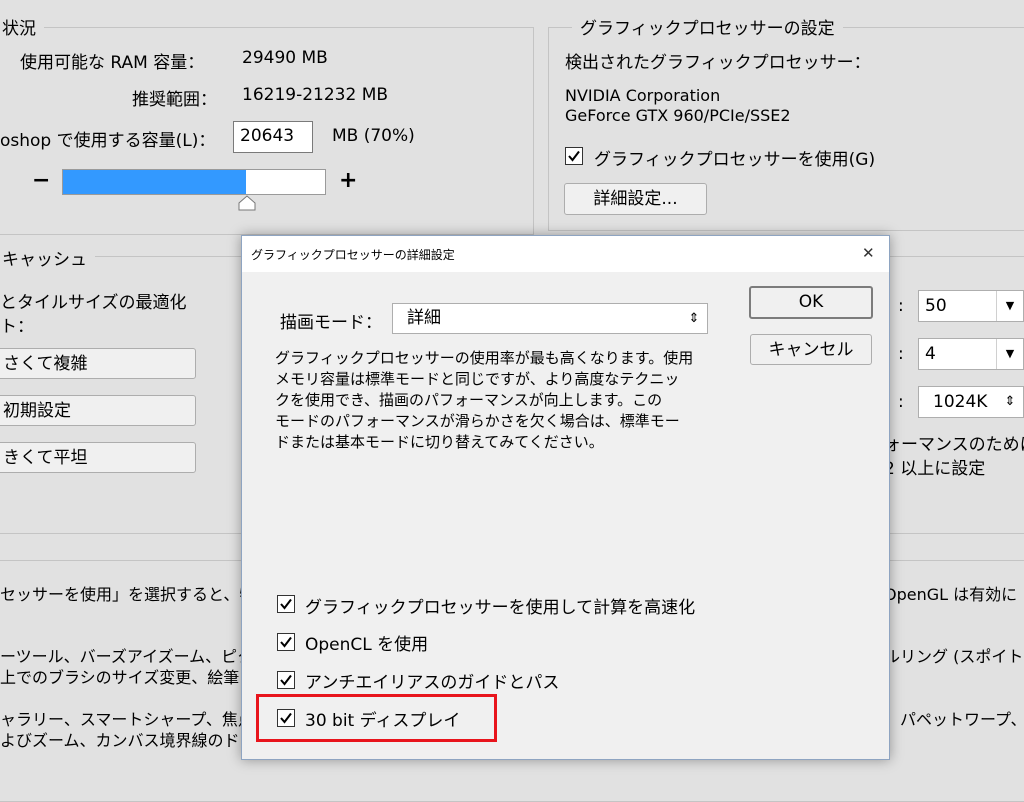 The image size is (1024, 802). I want to click on dialog-title: グラフィックプロセッサーの詳細設定, so click(353, 255).